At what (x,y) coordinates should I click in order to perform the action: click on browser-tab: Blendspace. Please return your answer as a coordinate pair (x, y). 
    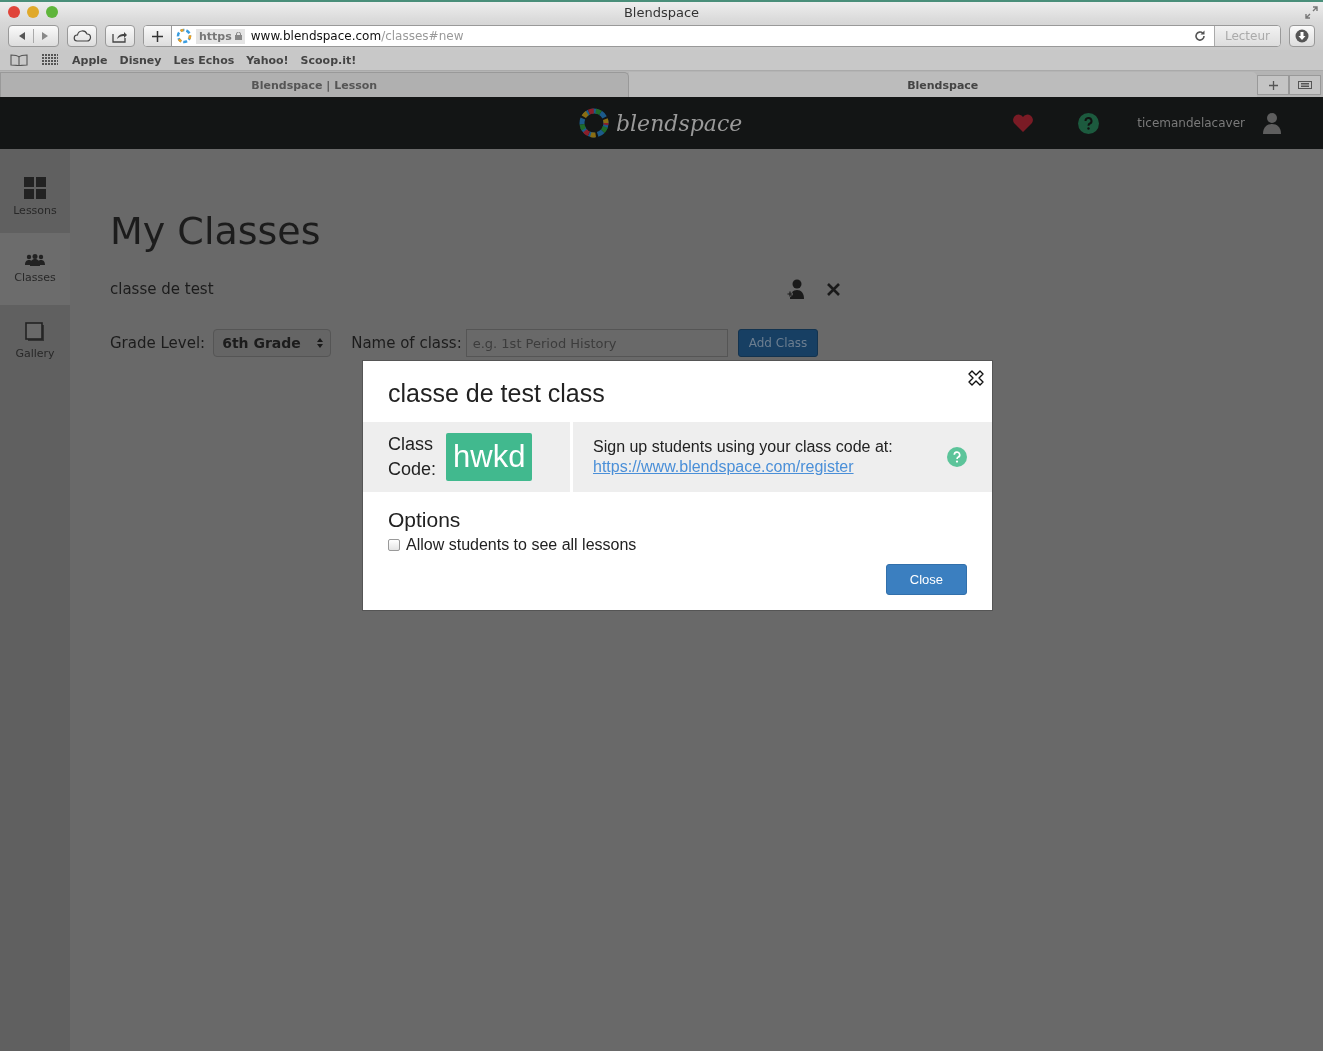
    Looking at the image, I should click on (942, 84).